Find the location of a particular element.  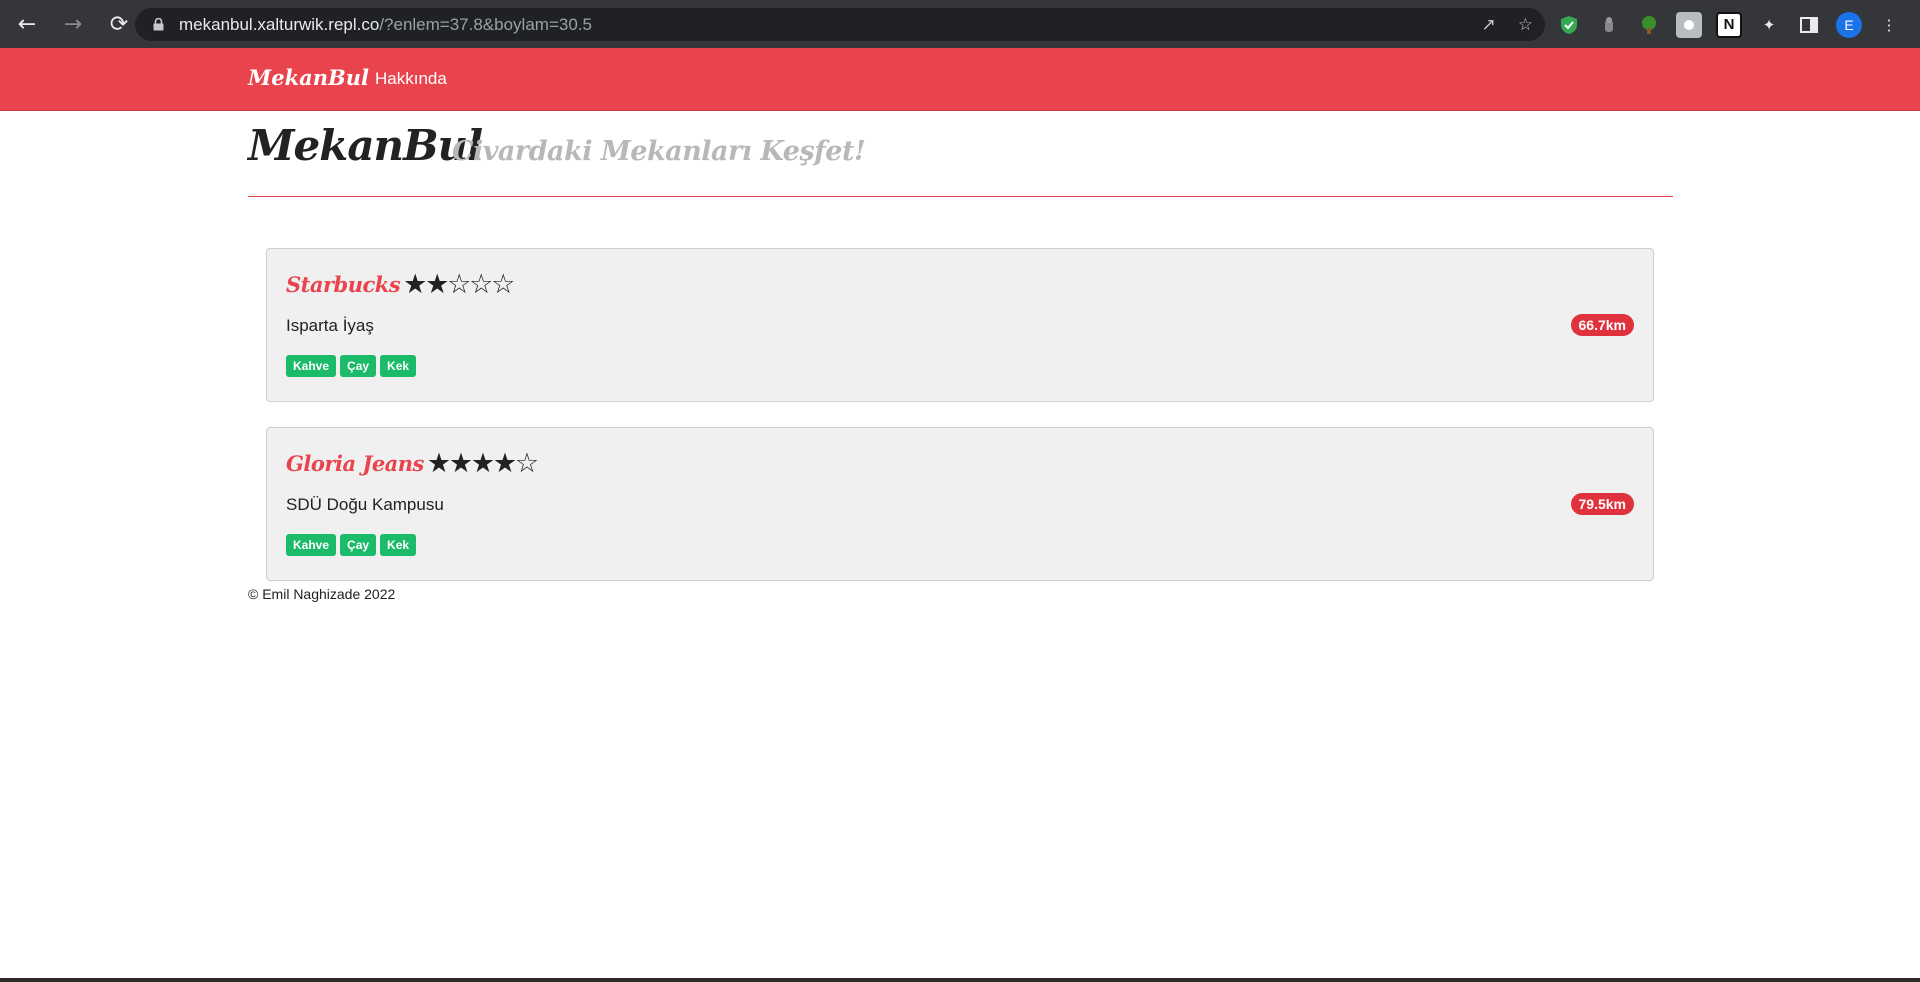

venue-name-link: Starbucks is located at coordinates (343, 284).